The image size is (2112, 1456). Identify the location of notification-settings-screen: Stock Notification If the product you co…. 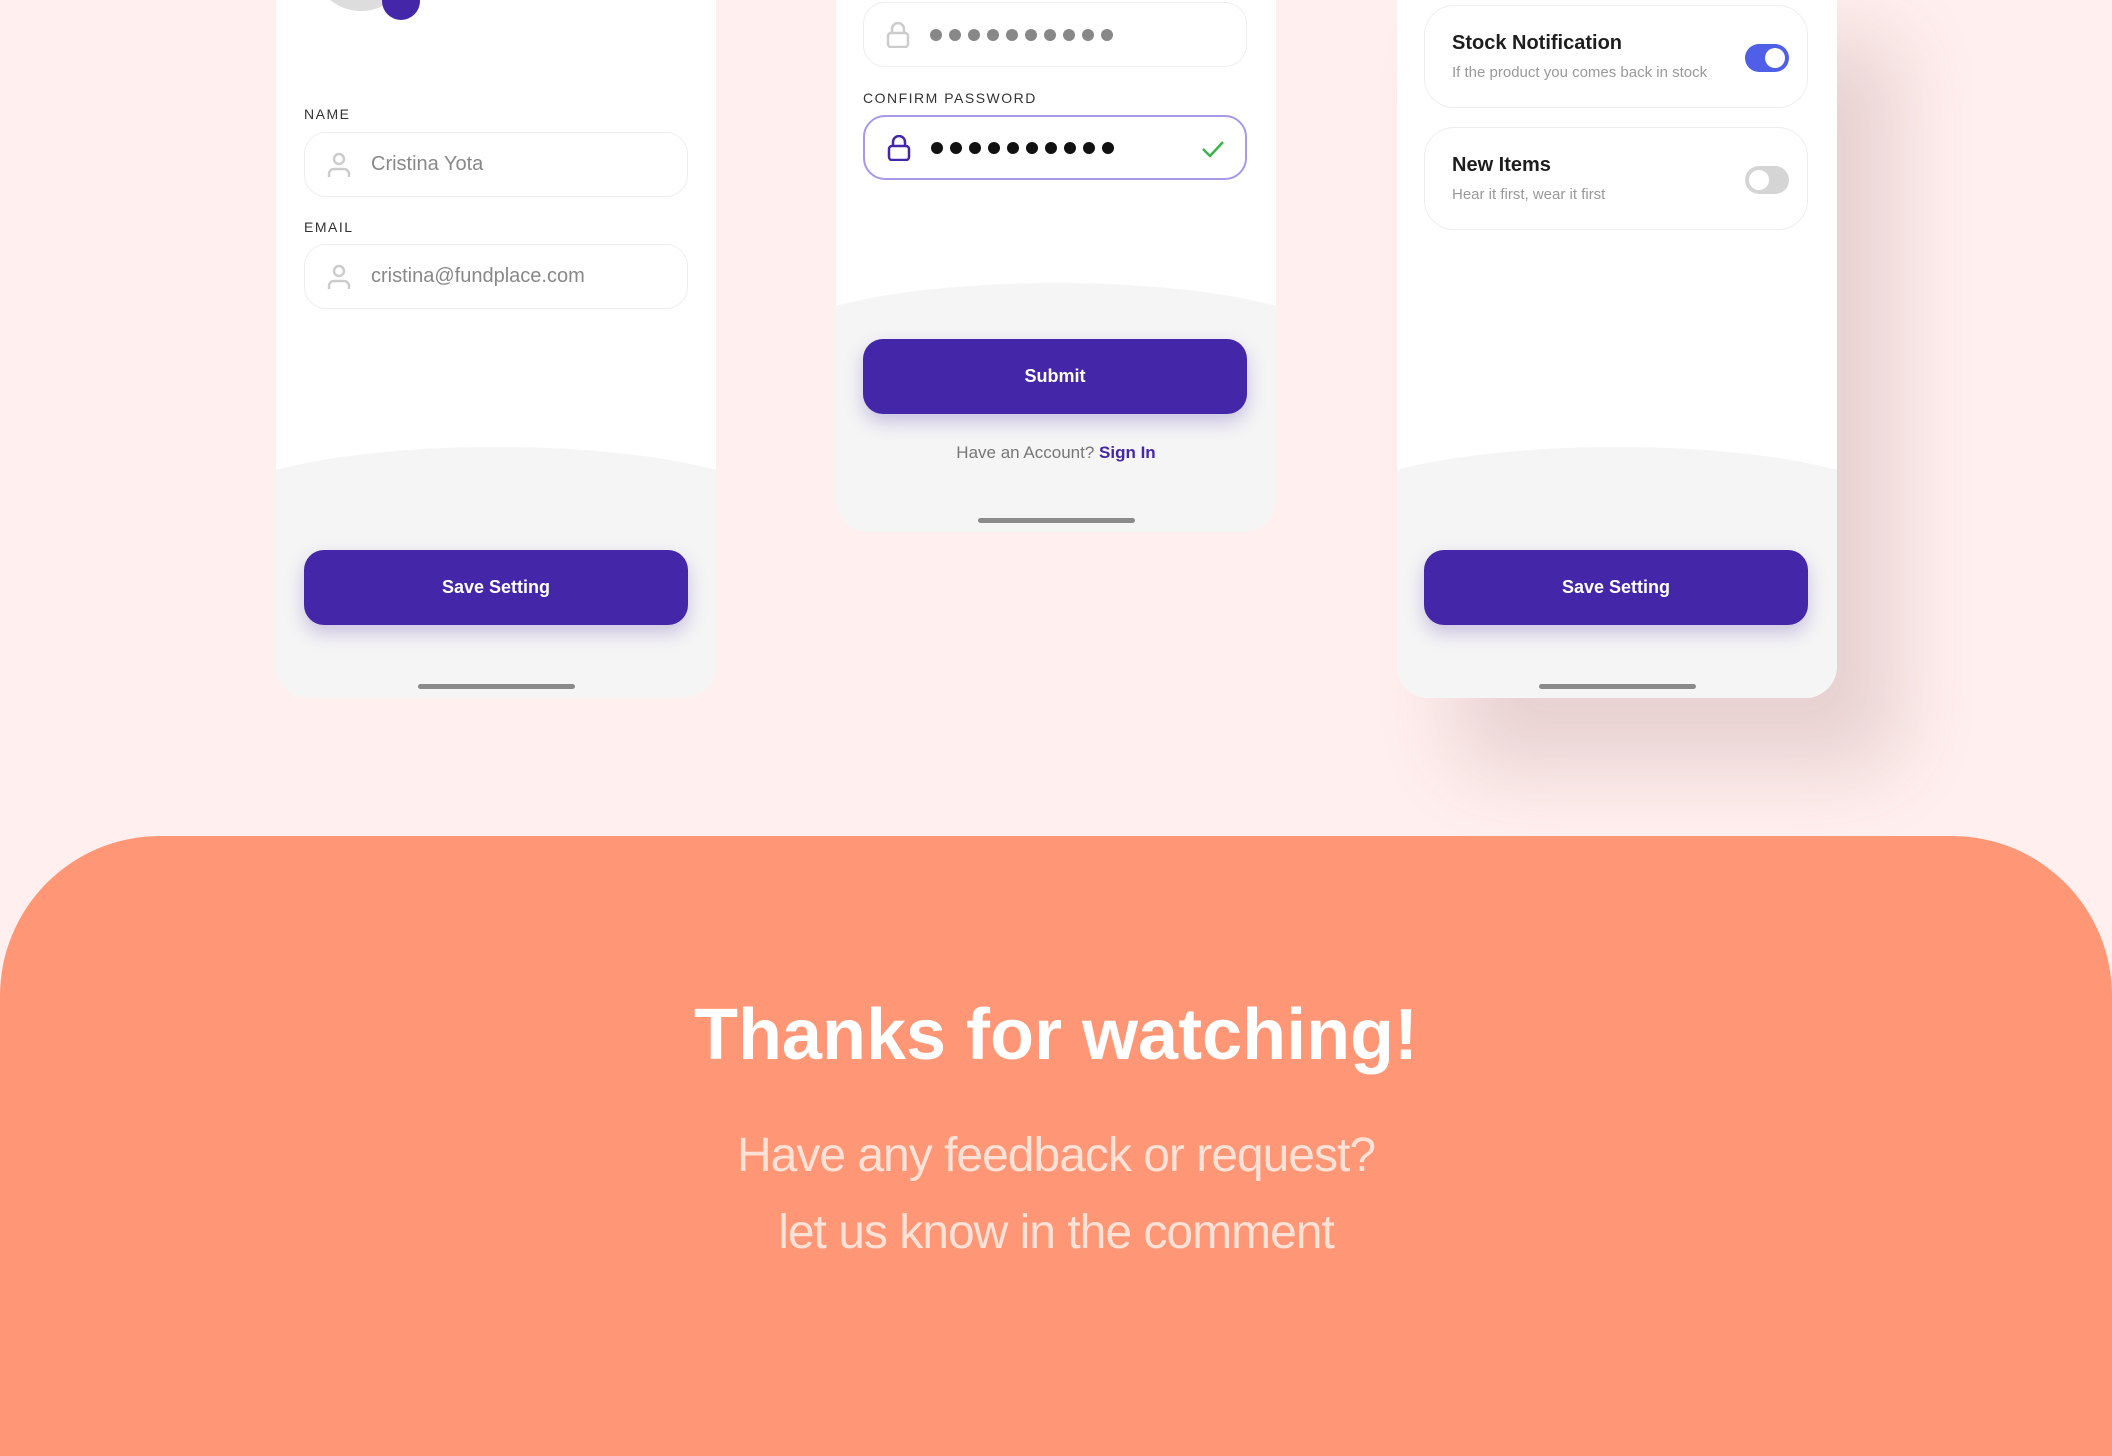
(1617, 349).